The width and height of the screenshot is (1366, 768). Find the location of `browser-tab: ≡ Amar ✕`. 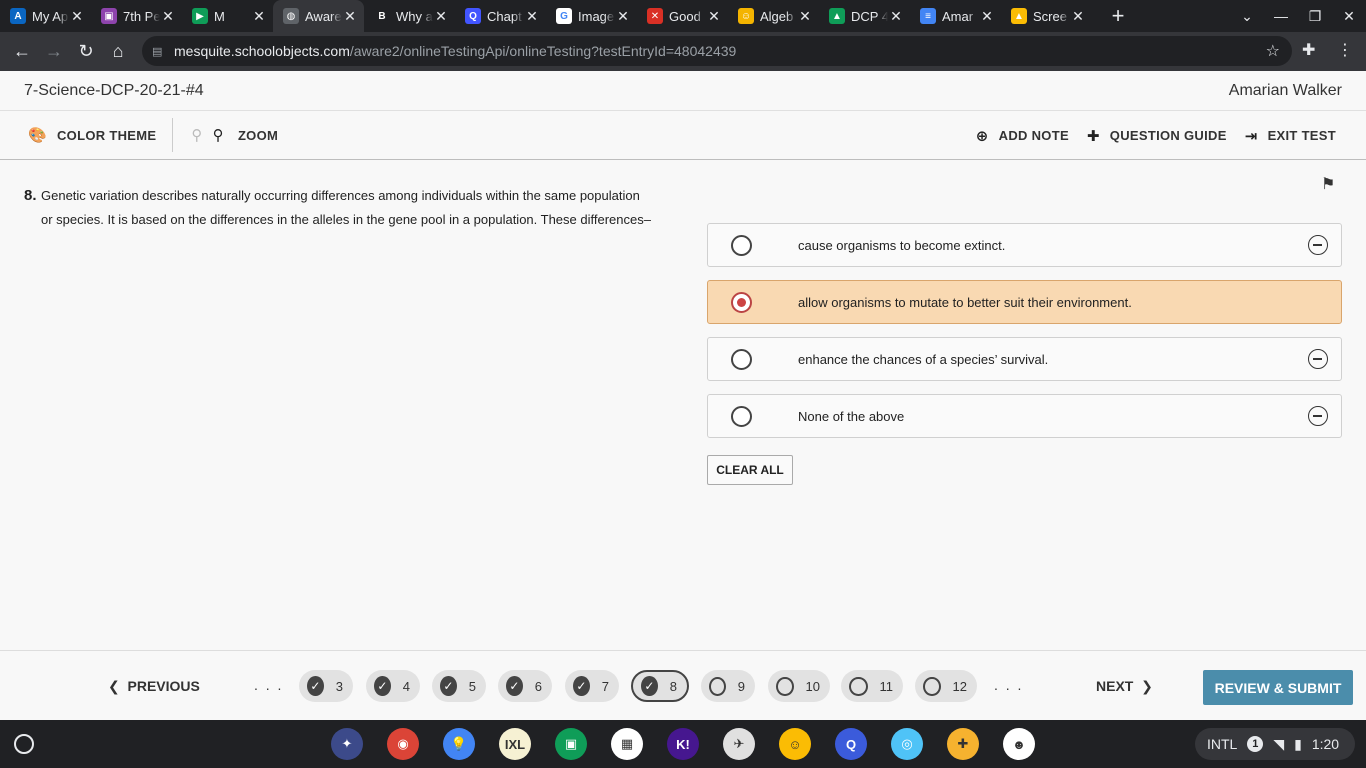

browser-tab: ≡ Amar ✕ is located at coordinates (955, 16).